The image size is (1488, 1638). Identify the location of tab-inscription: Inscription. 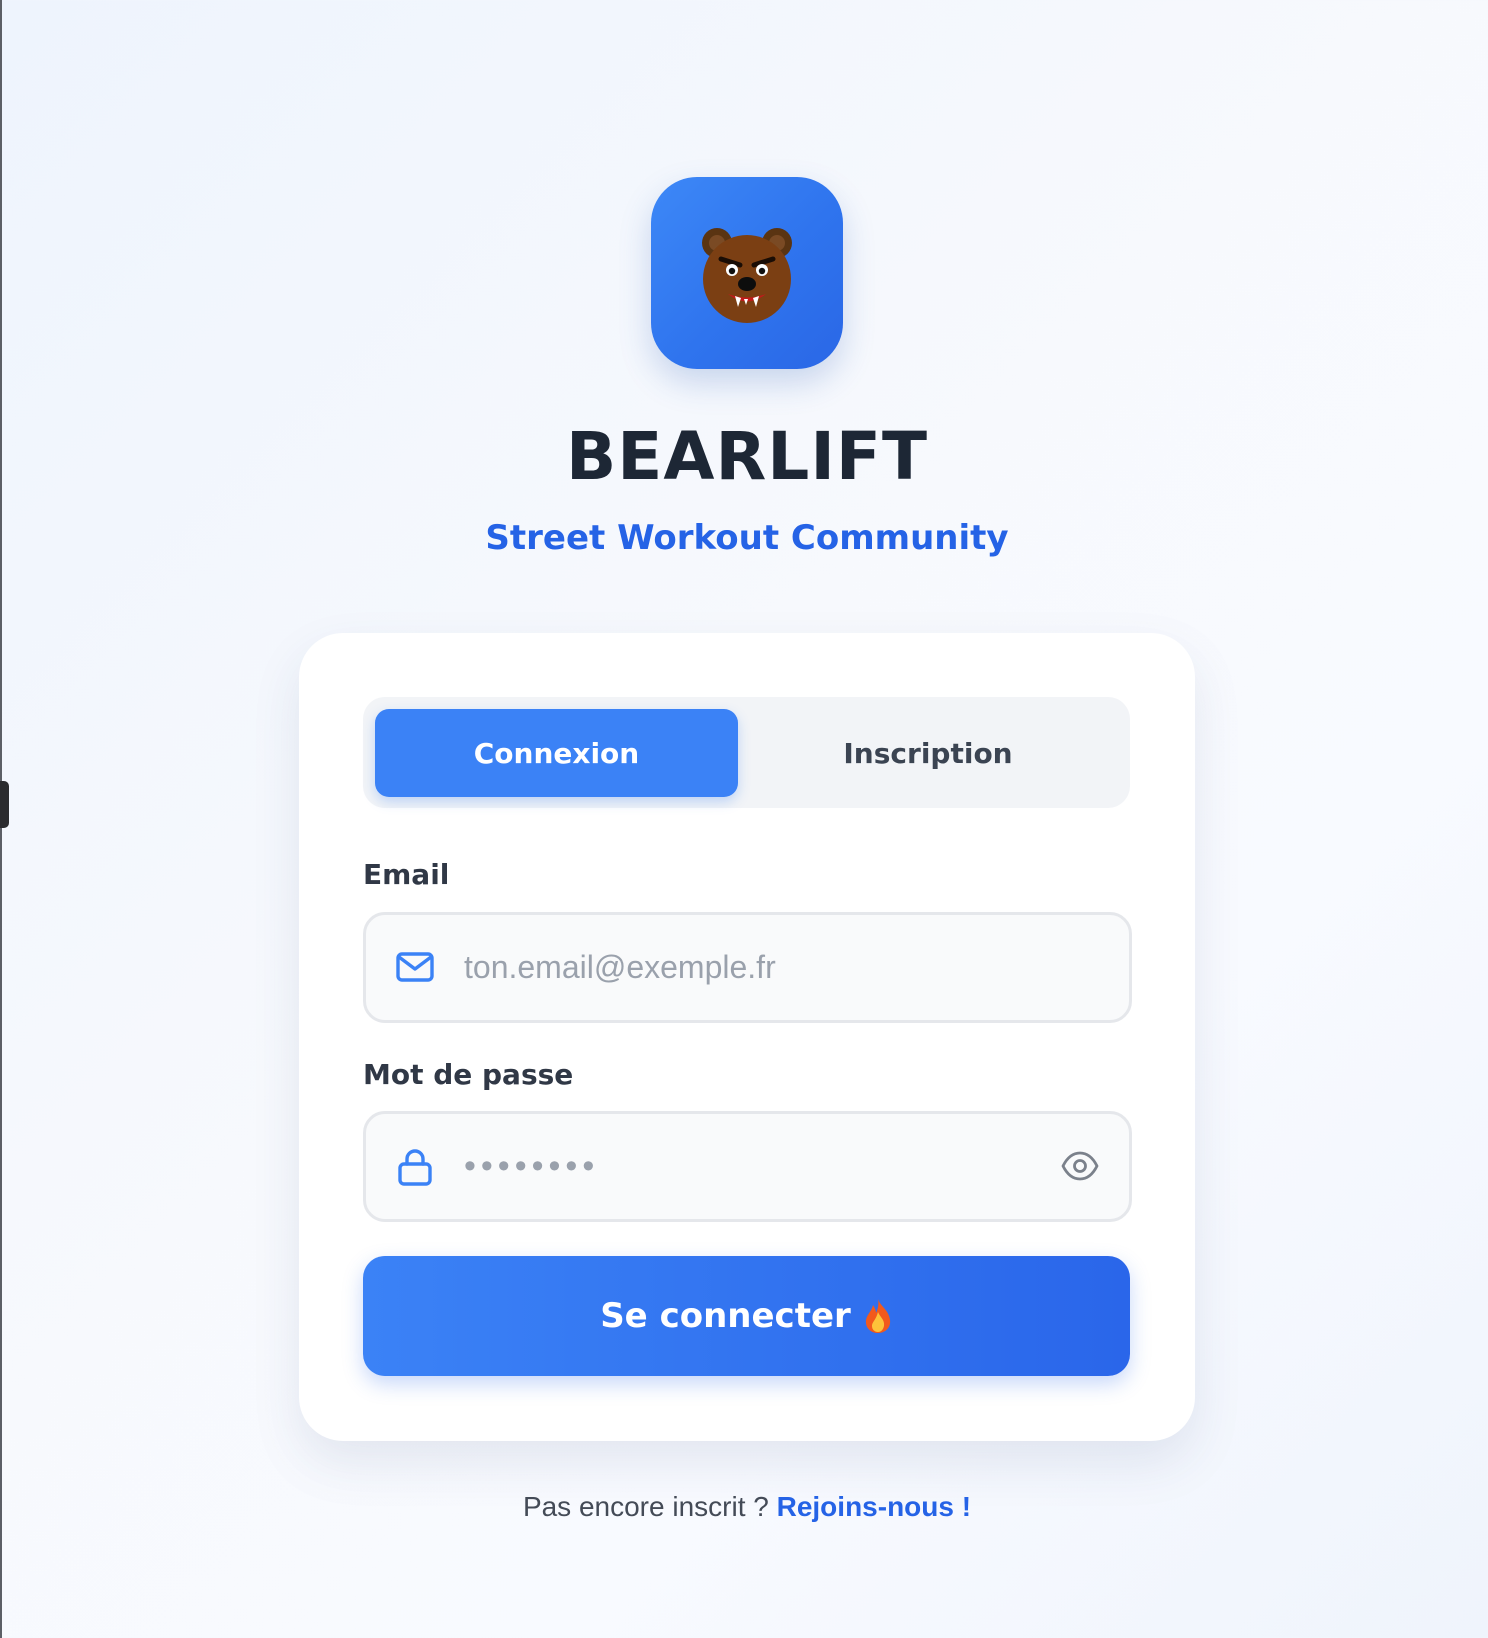
(928, 753).